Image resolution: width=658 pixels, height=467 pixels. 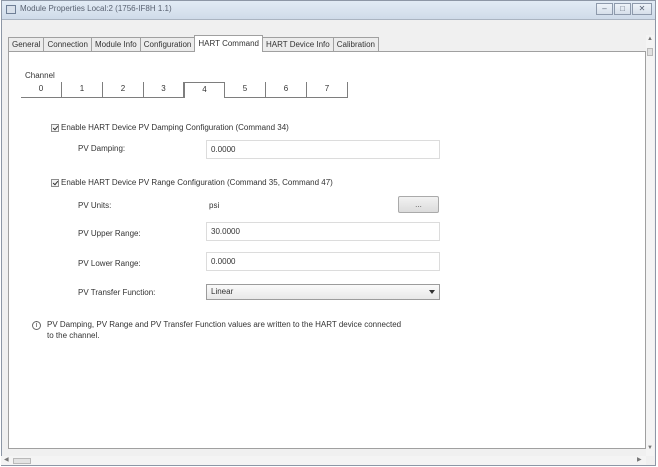 What do you see at coordinates (327, 90) in the screenshot?
I see `channel-tab-7: 7` at bounding box center [327, 90].